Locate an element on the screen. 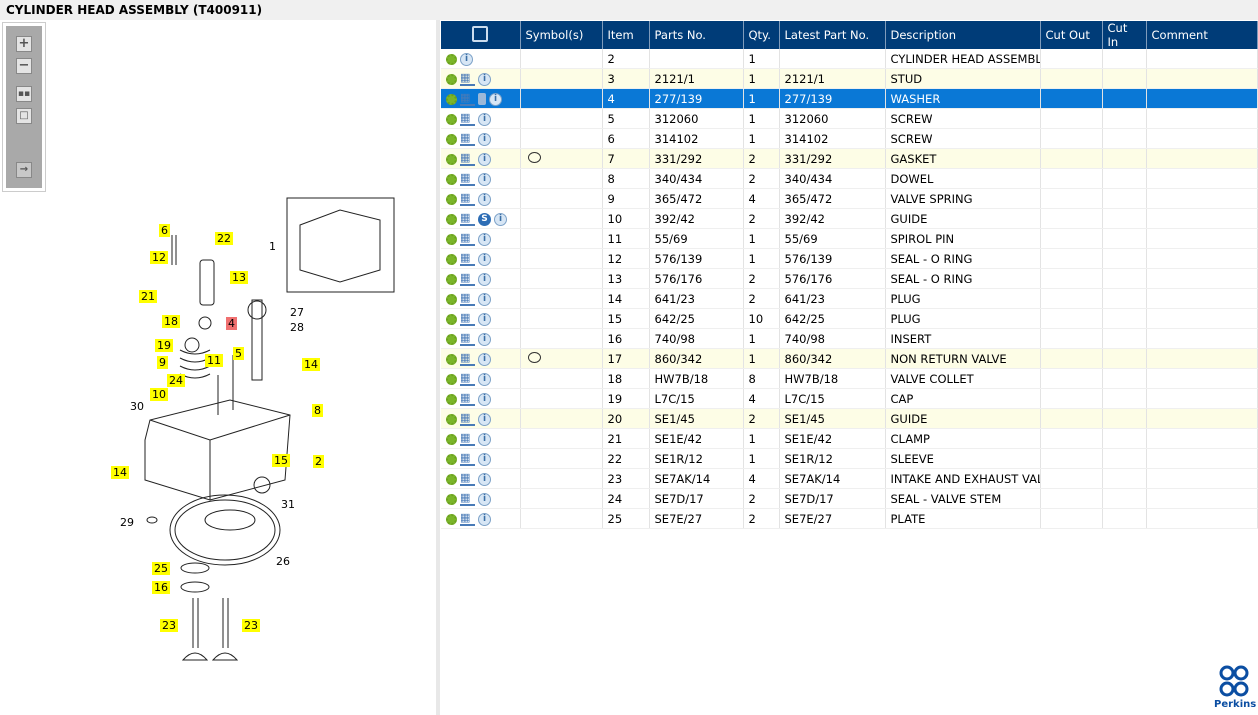 This screenshot has height=715, width=1258. callout-22: 22 is located at coordinates (224, 238).